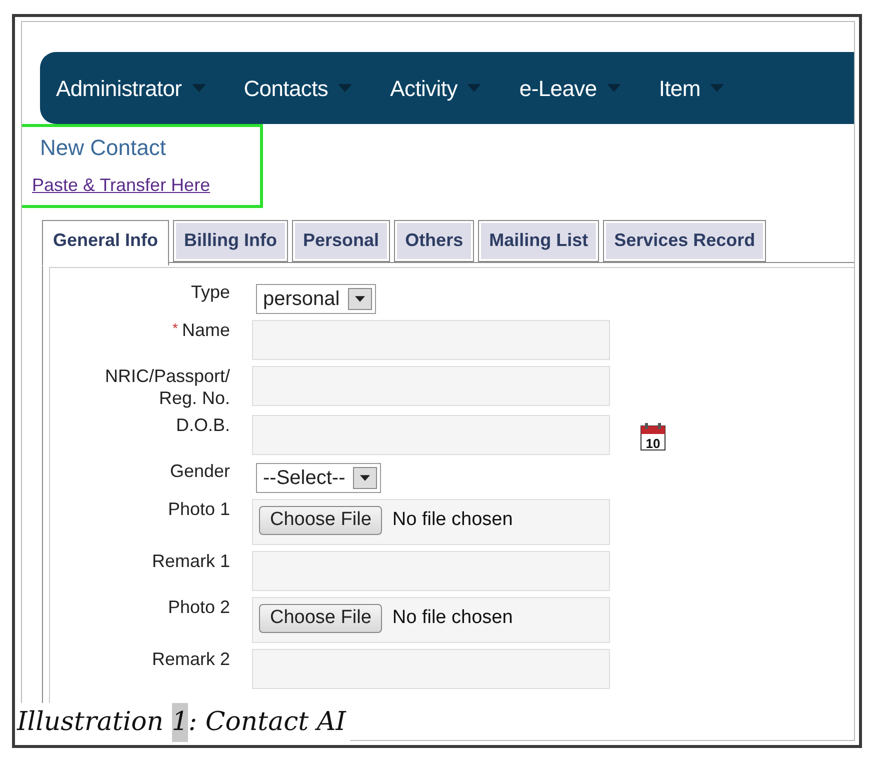  I want to click on figure-caption: Illustration 1: Contact AI, so click(183, 722).